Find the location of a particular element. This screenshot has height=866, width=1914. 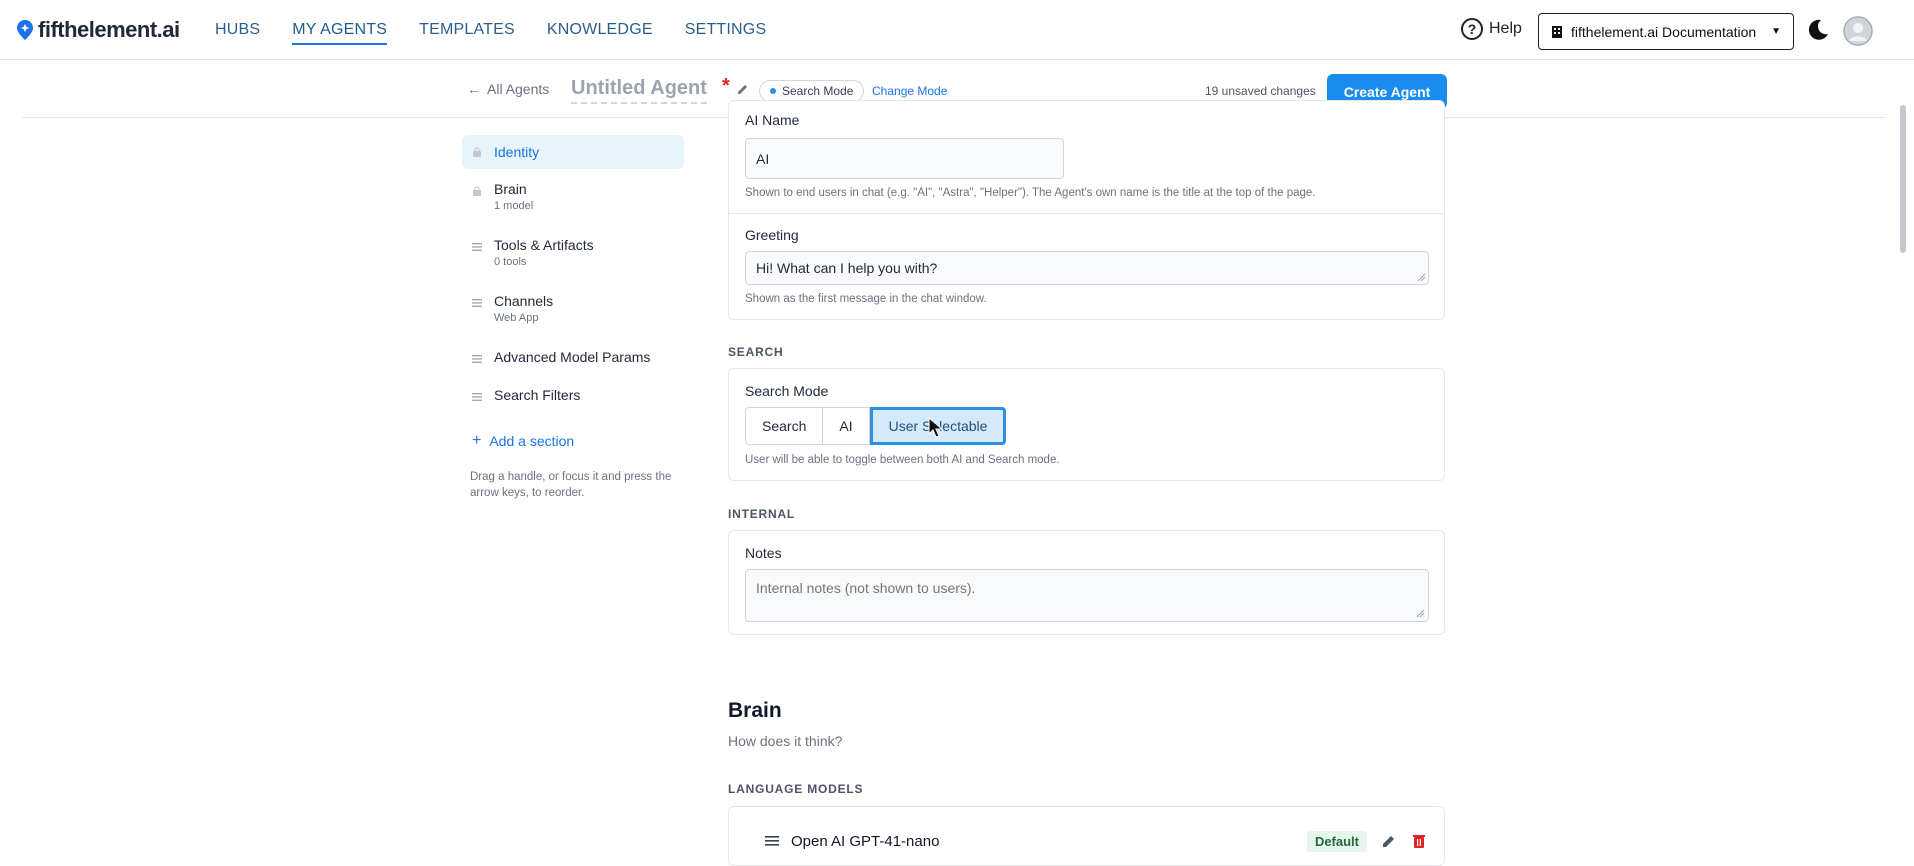

search-mode-segmented-control: Search AI User Selectable is located at coordinates (876, 426).